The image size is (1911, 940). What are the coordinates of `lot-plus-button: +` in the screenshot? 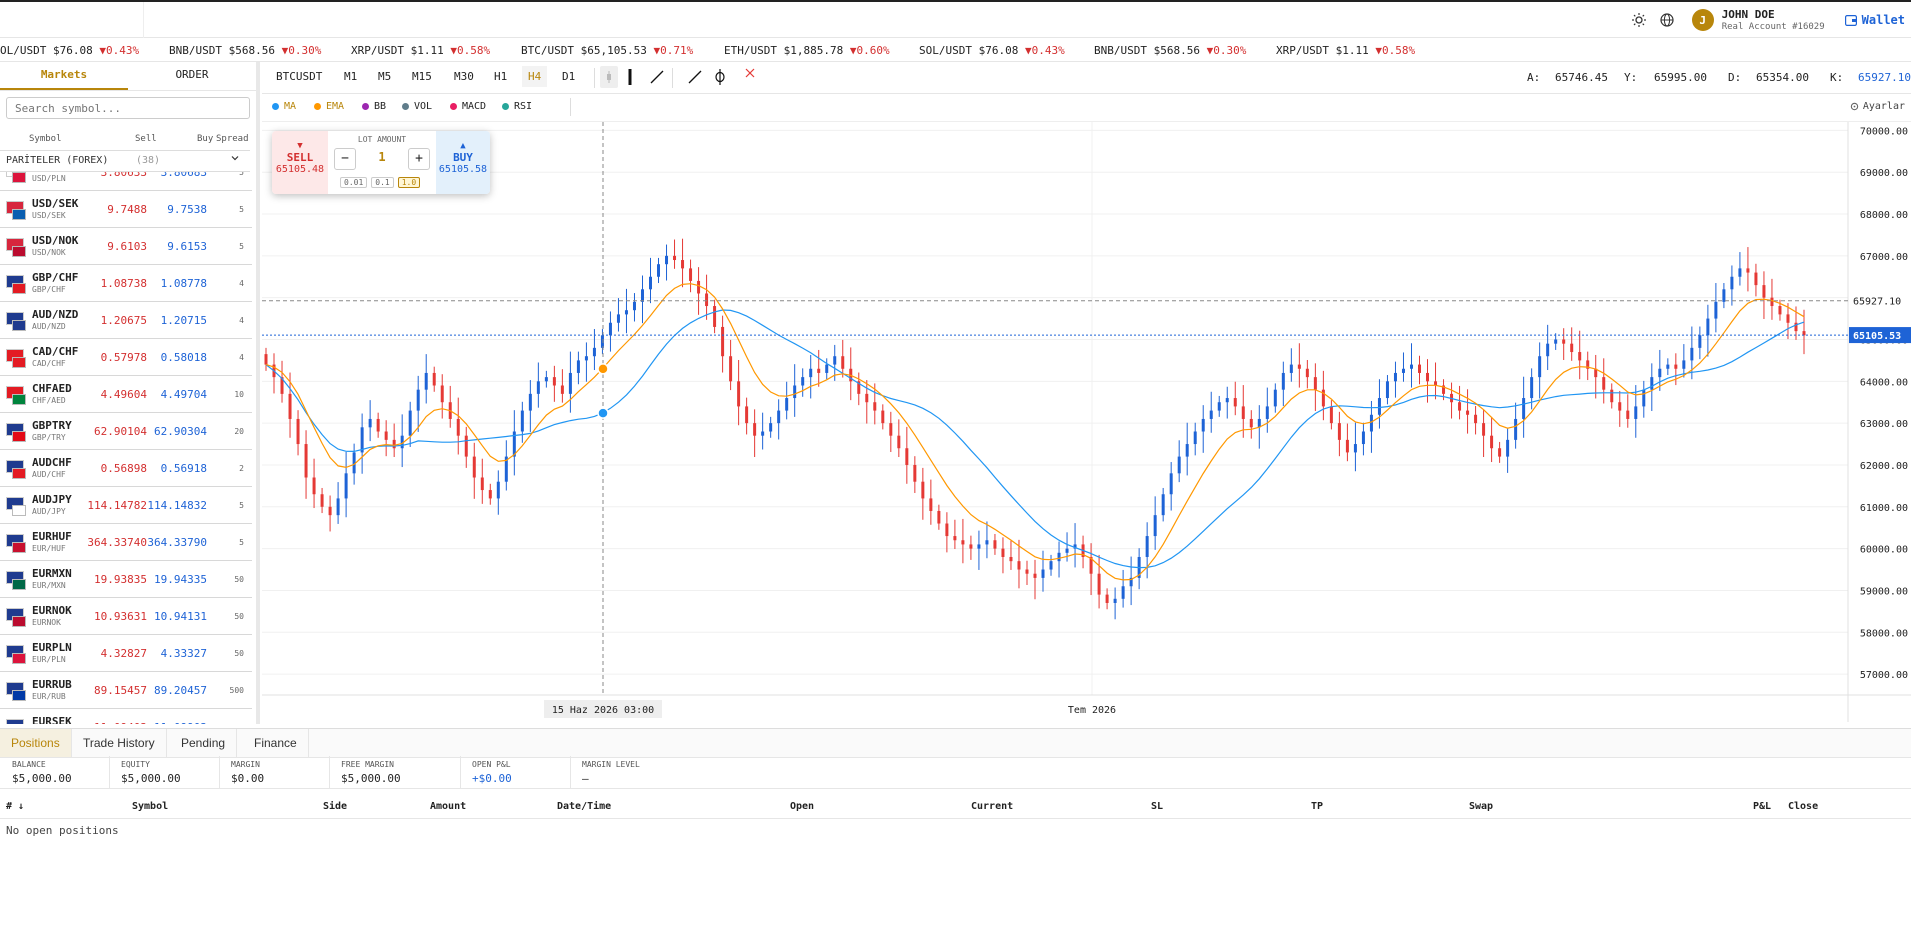 It's located at (419, 159).